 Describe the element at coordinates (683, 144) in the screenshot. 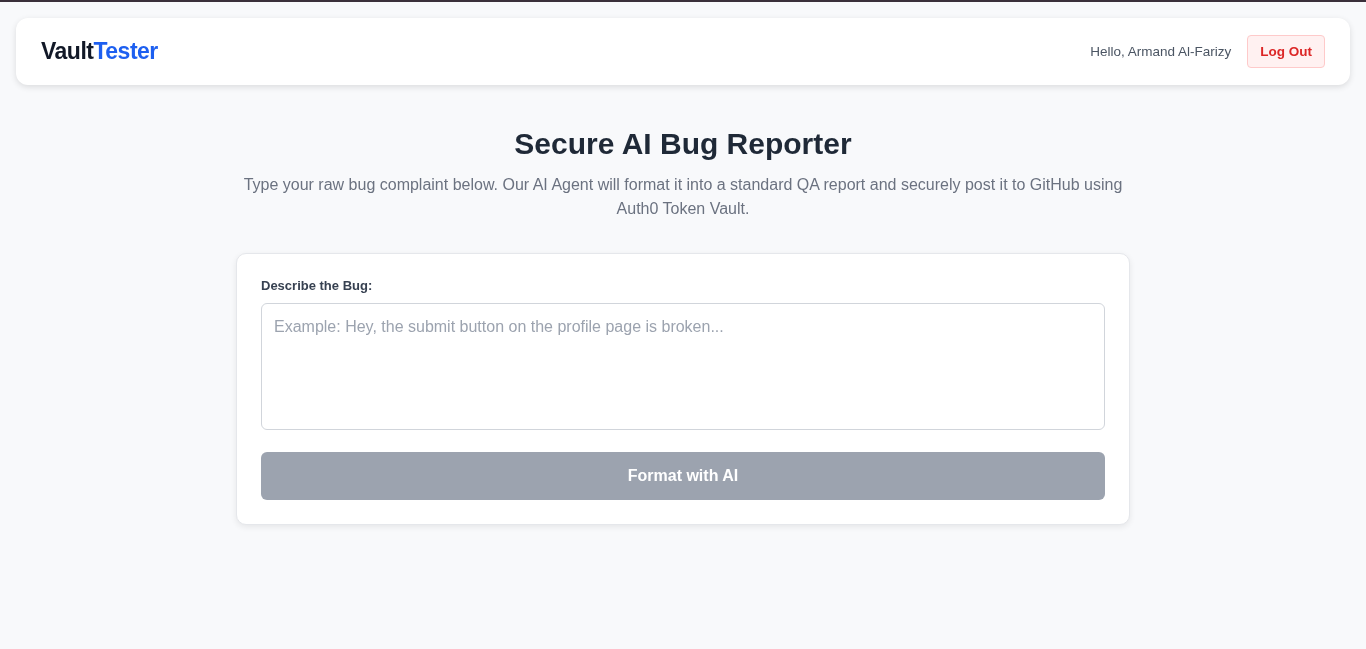

I see `page-title: Secure AI Bug Reporter` at that location.